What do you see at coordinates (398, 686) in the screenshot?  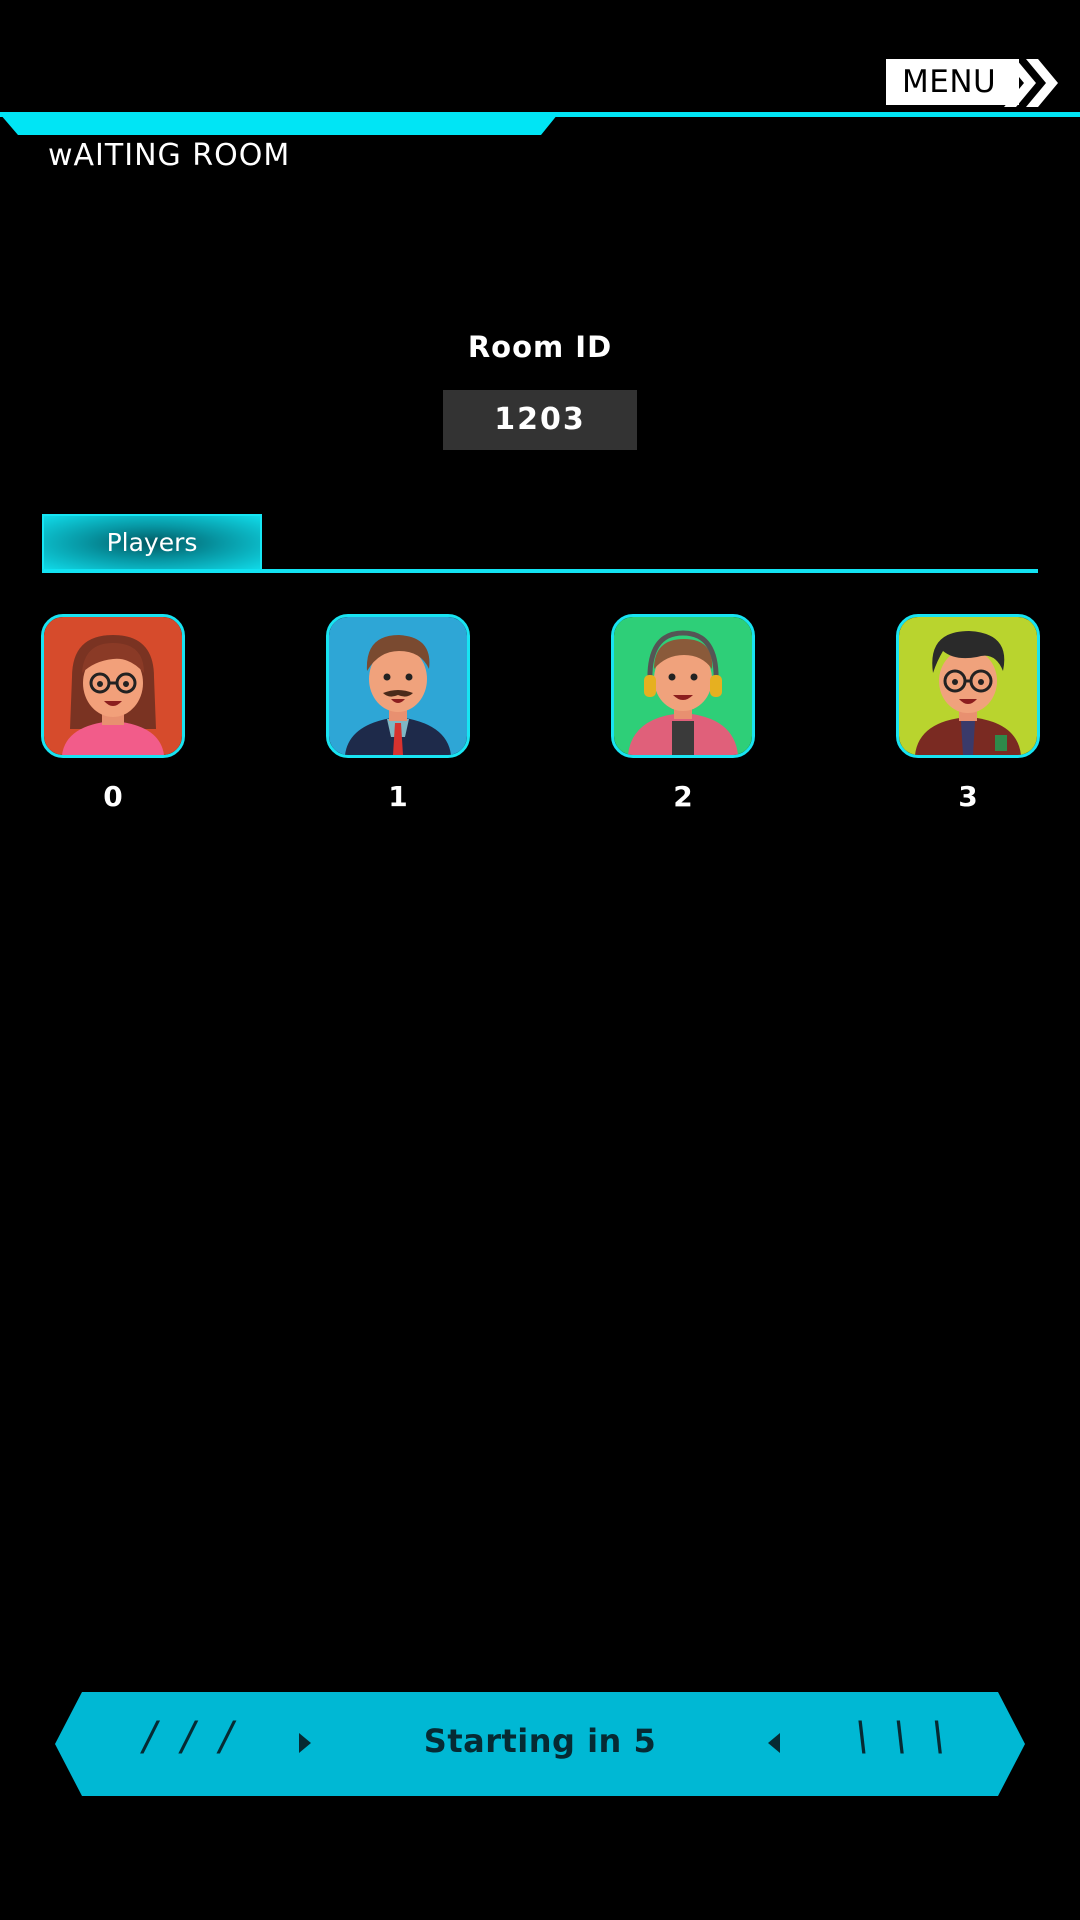 I see `man-suit-mustache-avatar` at bounding box center [398, 686].